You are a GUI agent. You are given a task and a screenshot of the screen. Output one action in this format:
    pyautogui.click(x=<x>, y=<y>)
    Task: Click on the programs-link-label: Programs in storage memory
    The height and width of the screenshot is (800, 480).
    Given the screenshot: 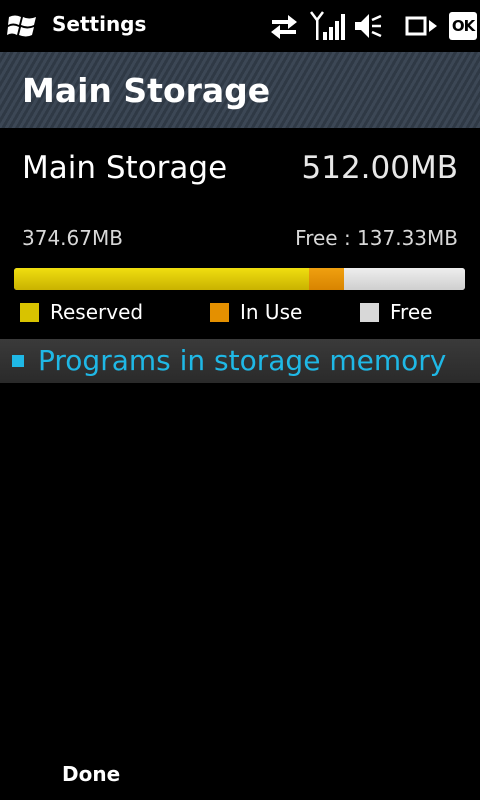 What is the action you would take?
    pyautogui.click(x=242, y=360)
    